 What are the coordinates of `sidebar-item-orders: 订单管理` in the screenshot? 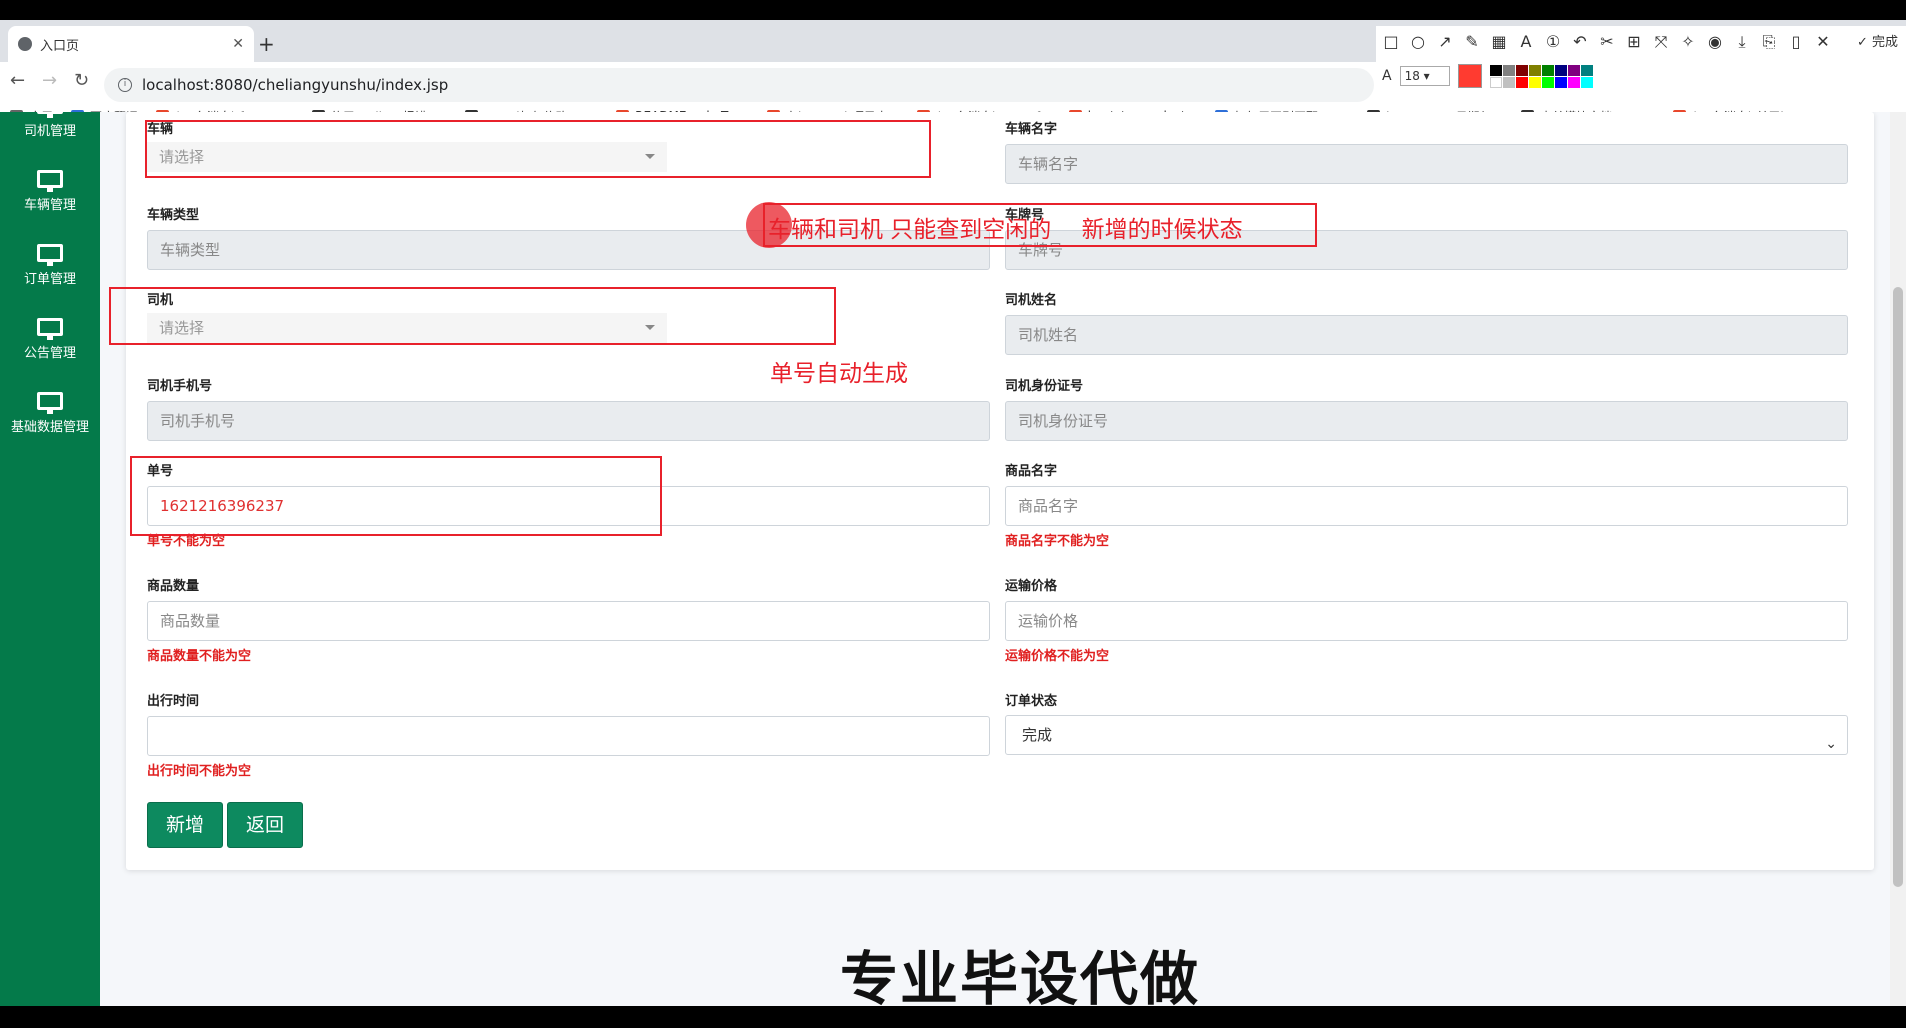 It's located at (50, 265).